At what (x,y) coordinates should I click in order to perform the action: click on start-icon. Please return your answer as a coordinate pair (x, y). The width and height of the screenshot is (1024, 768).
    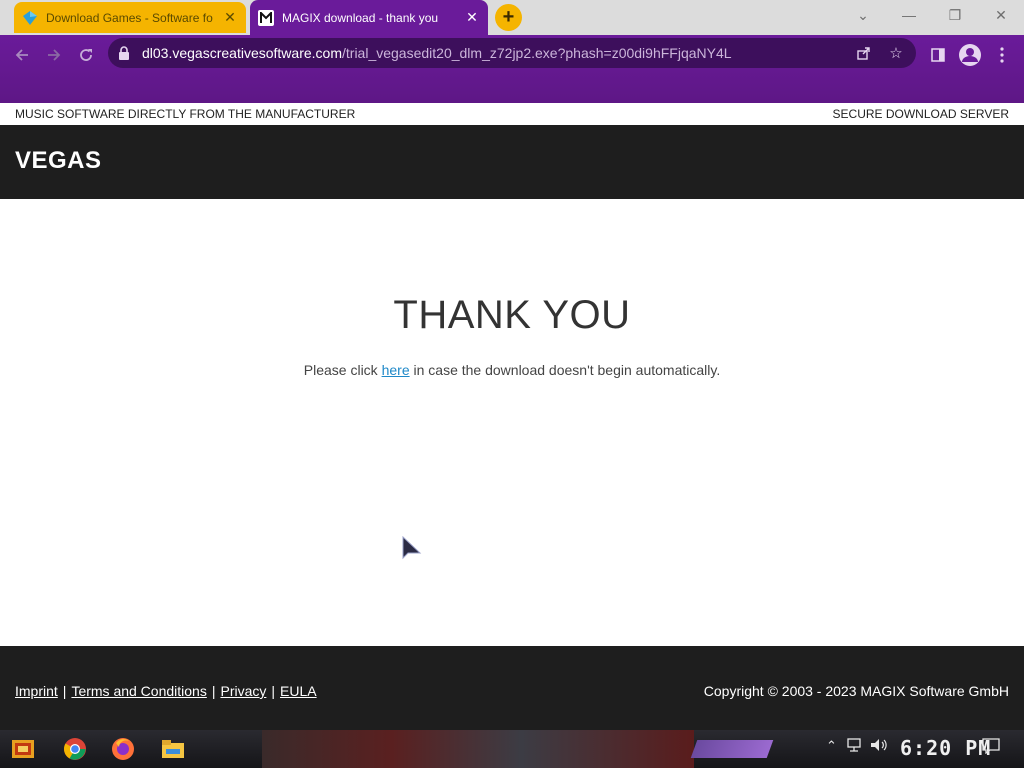
    Looking at the image, I should click on (23, 749).